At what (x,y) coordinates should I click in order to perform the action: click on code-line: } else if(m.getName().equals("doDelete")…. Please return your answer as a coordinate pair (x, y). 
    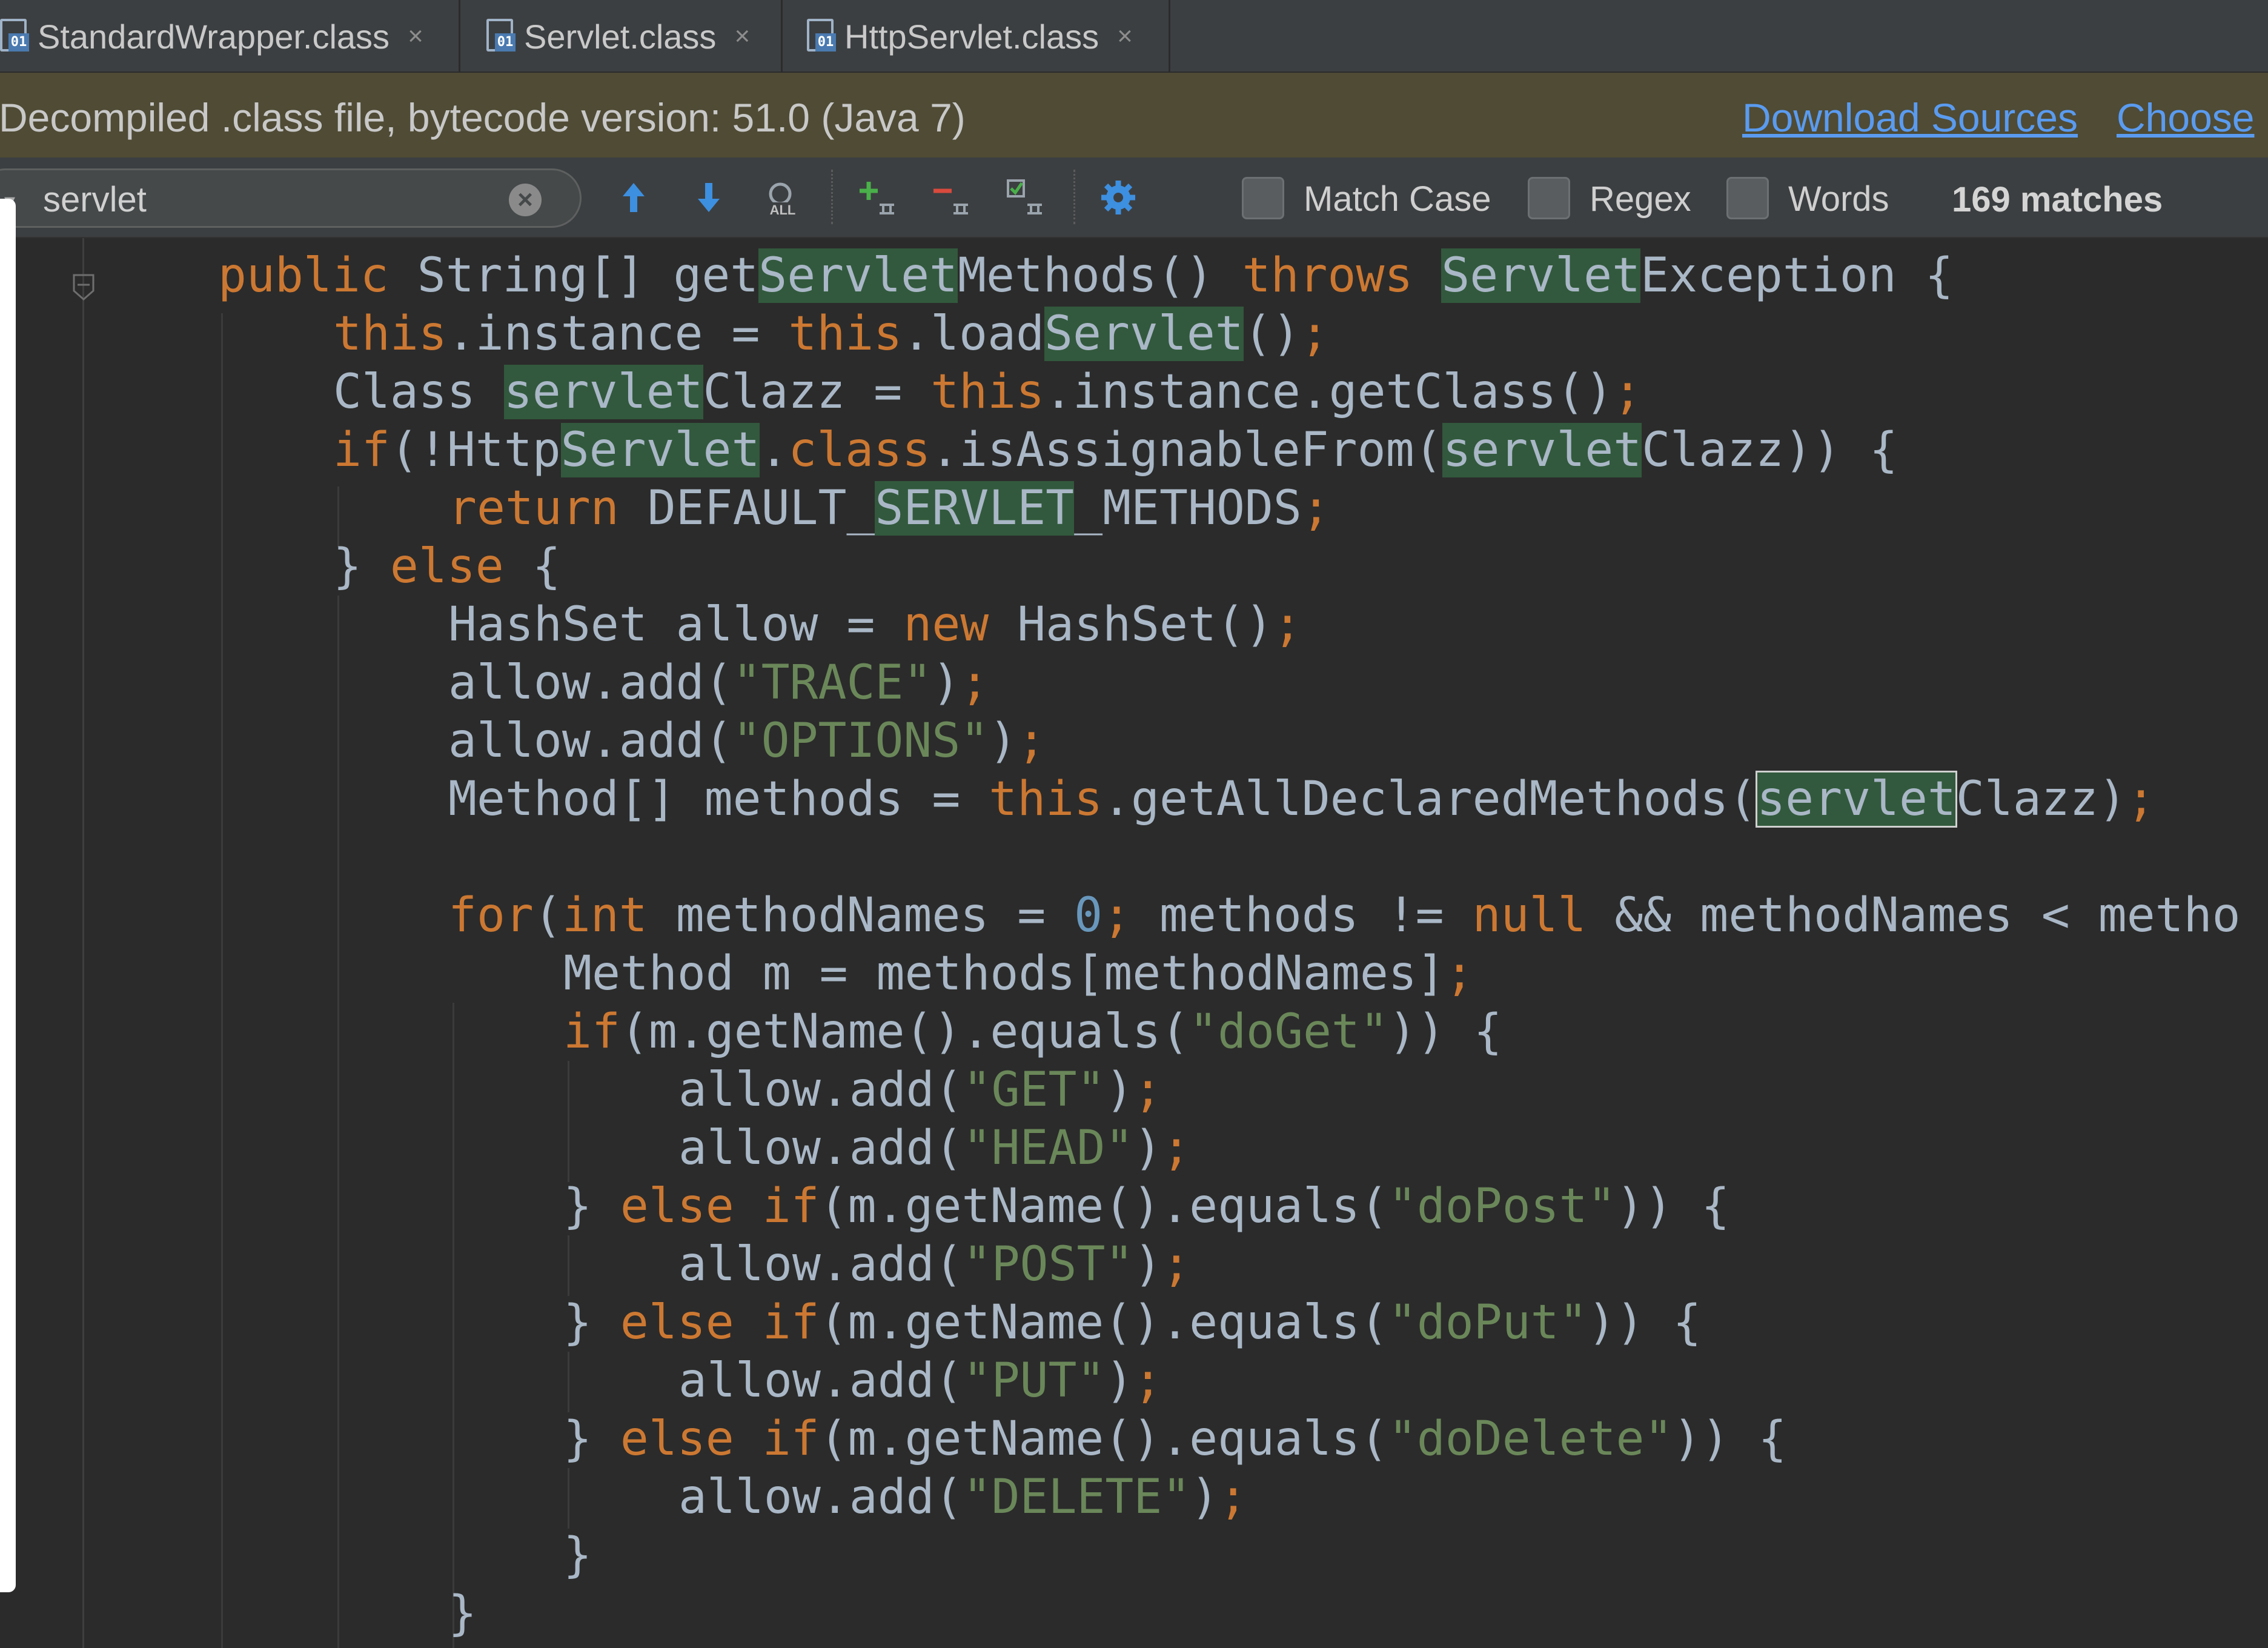
    Looking at the image, I should click on (1134, 1439).